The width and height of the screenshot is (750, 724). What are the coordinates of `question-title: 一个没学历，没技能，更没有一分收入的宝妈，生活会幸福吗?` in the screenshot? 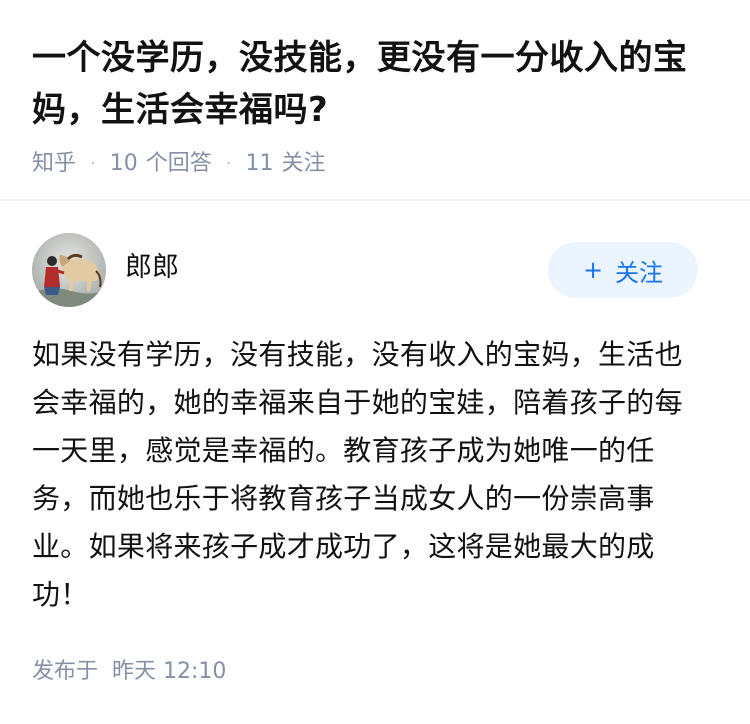 It's located at (375, 84).